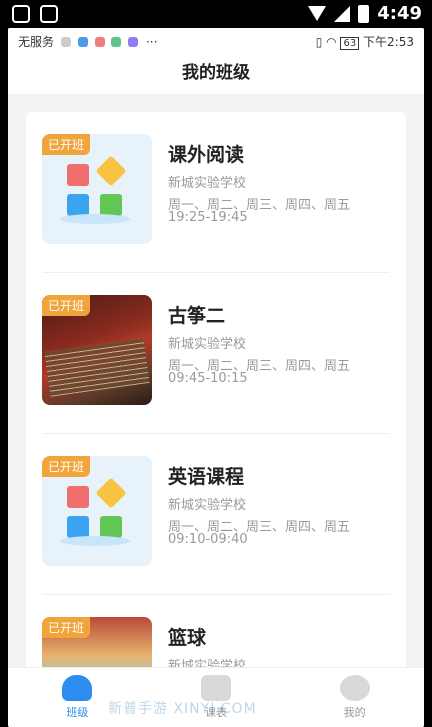 Image resolution: width=432 pixels, height=727 pixels. Describe the element at coordinates (65, 42) in the screenshot. I see `usb-icon` at that location.